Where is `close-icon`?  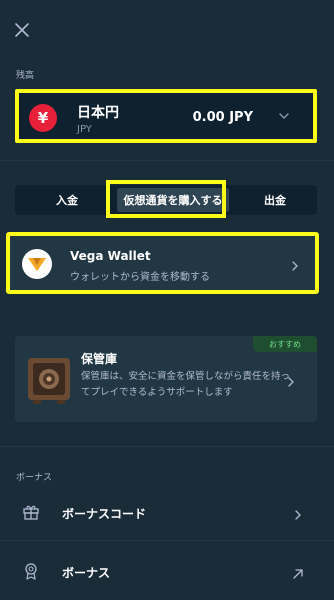 close-icon is located at coordinates (22, 30).